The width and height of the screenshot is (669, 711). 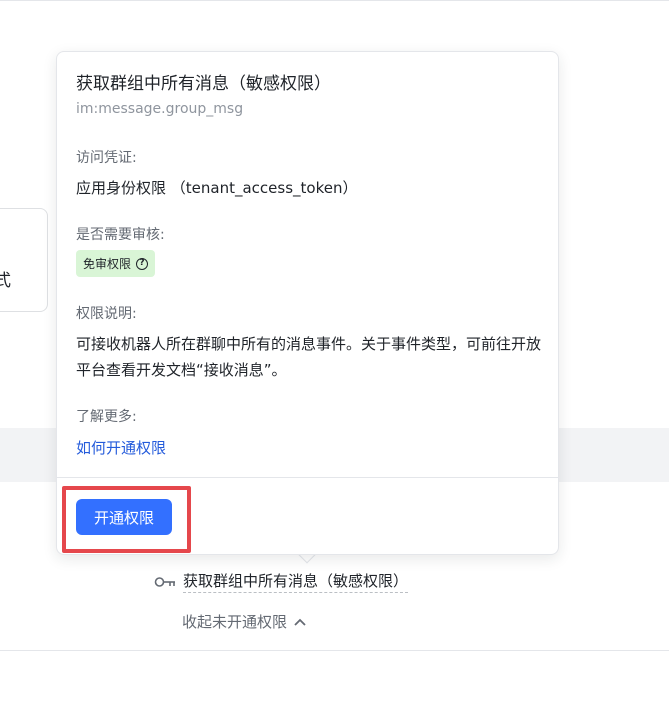 What do you see at coordinates (106, 158) in the screenshot?
I see `credential-label: 访问凭证:` at bounding box center [106, 158].